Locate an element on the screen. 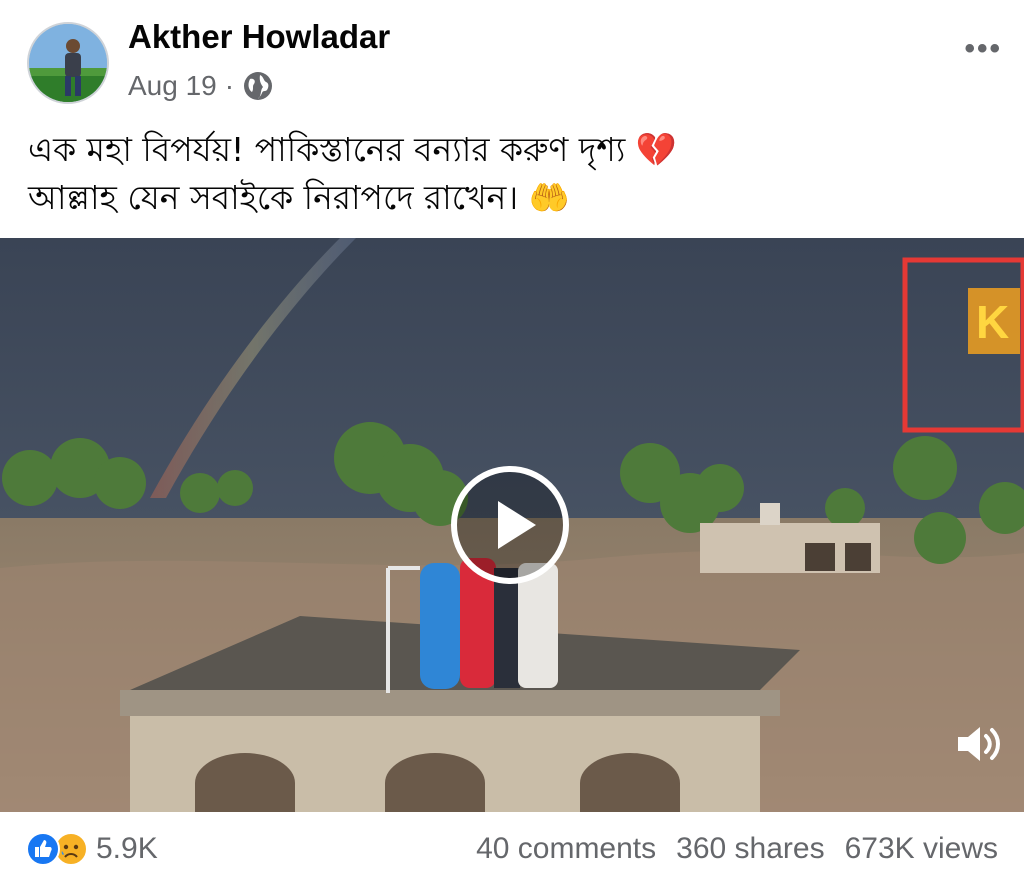 The image size is (1024, 896). play-button is located at coordinates (510, 525).